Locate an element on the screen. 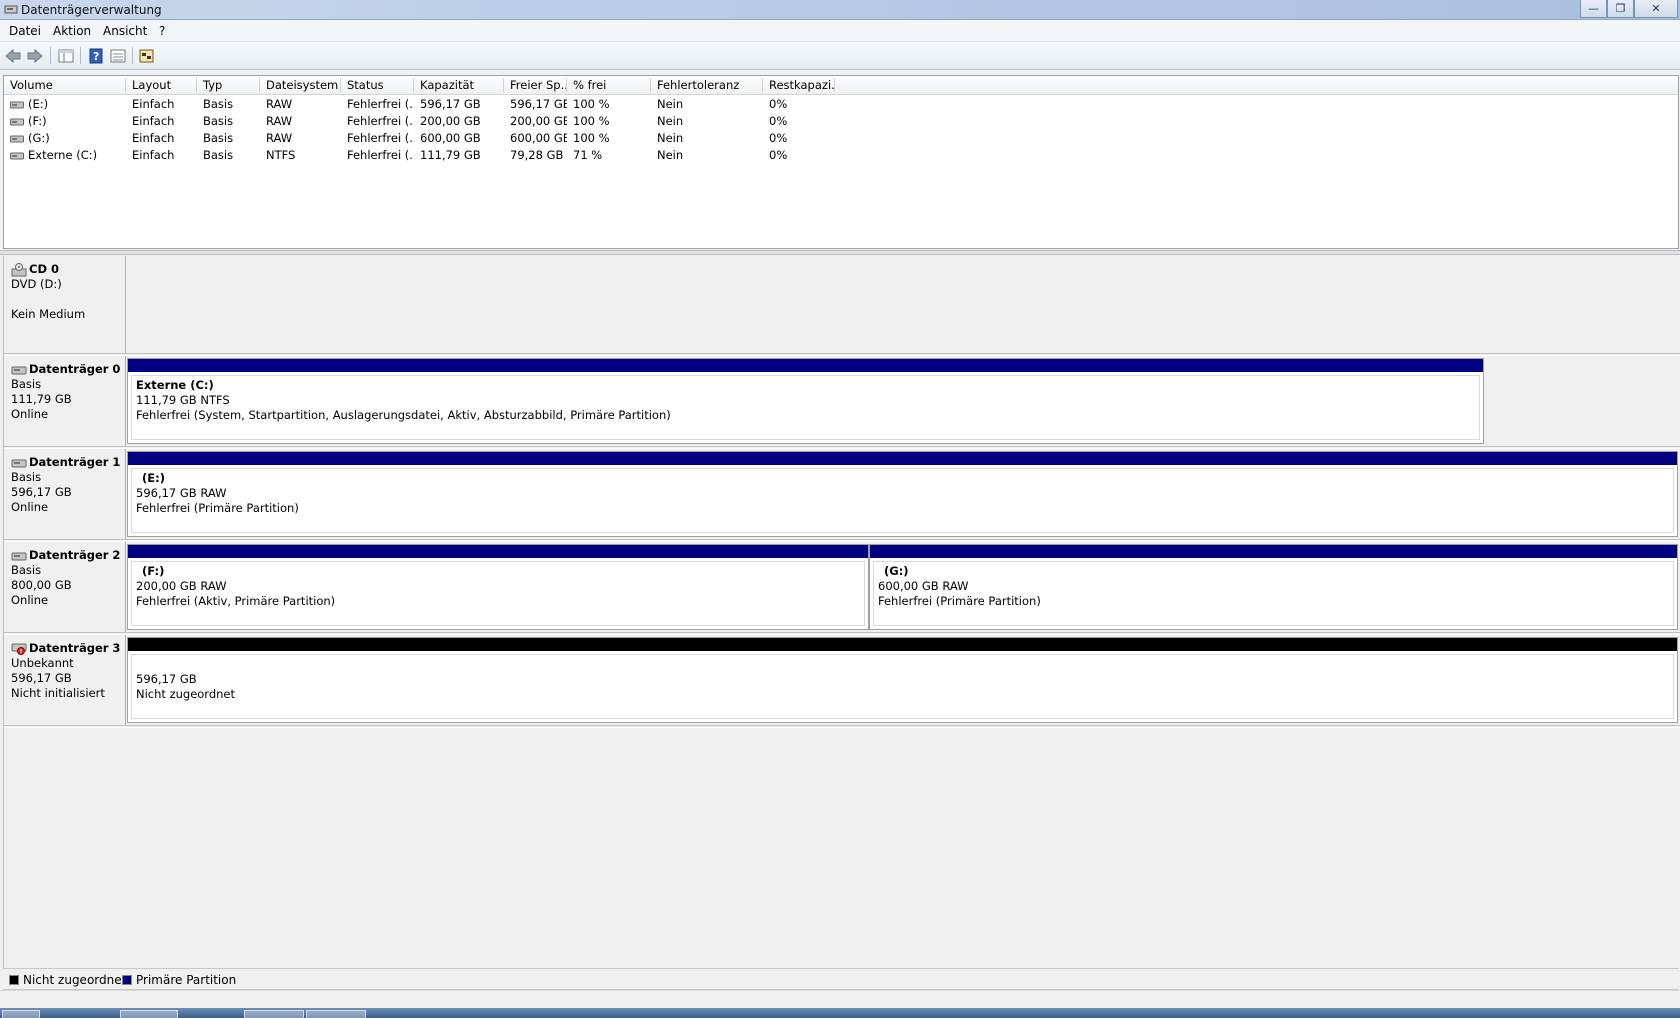 This screenshot has width=1680, height=1018. disk-size: 111,79 GB is located at coordinates (41, 399).